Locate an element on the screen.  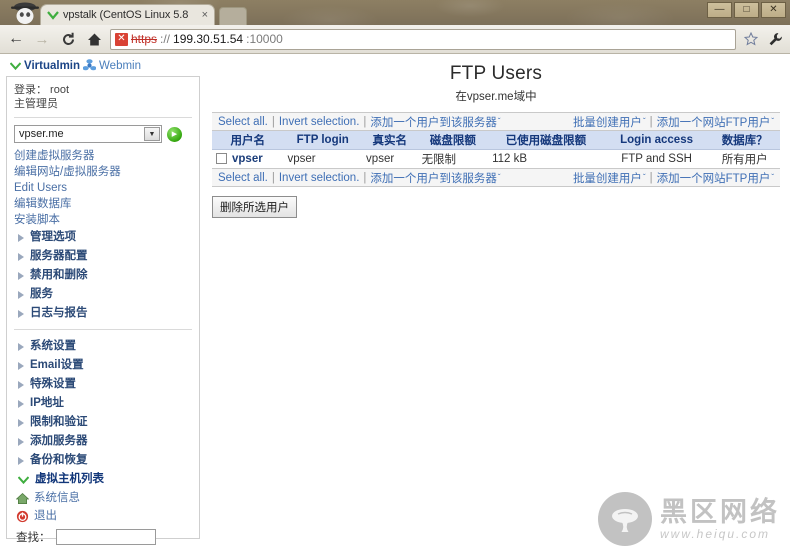
add-website-ftp-user-link-bottom: 添加一个网站FTP用户 is located at coordinates (714, 178).